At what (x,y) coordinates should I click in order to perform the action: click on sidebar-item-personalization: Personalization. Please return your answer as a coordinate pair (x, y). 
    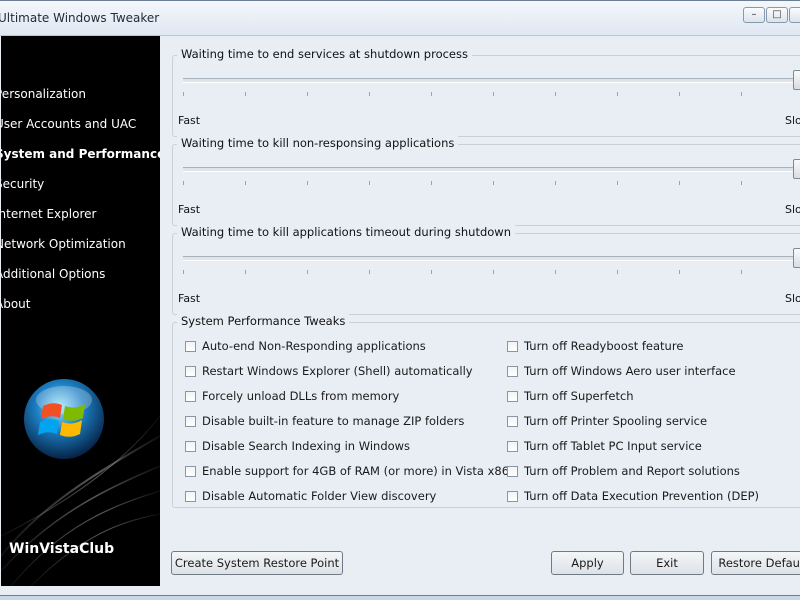
    Looking at the image, I should click on (43, 94).